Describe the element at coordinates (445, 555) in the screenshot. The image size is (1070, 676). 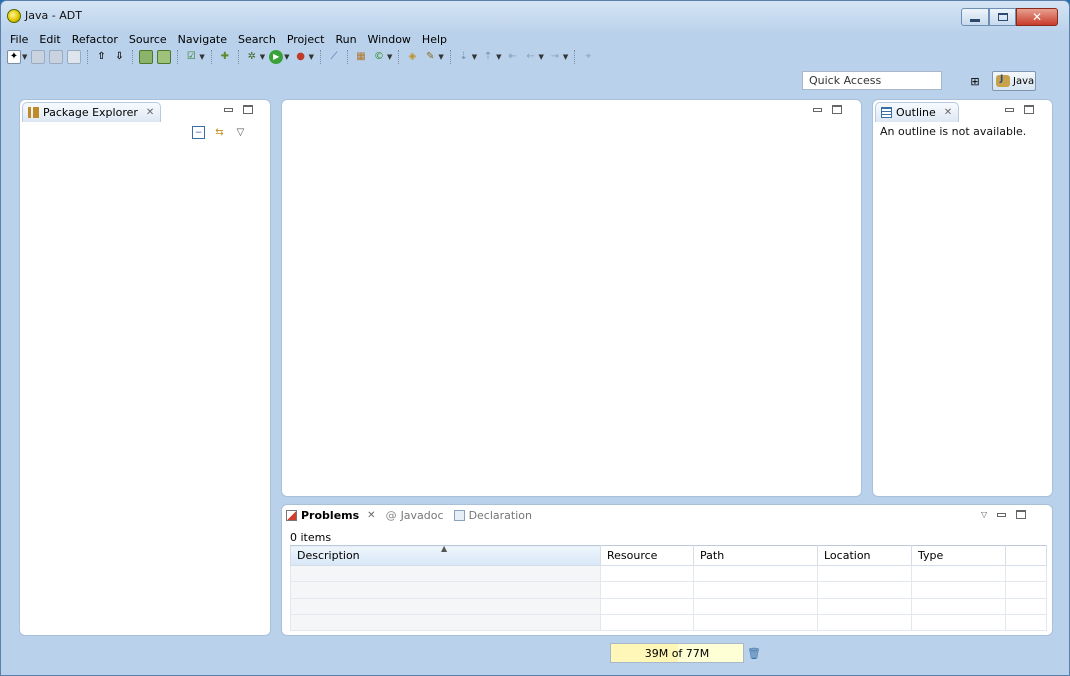
I see `column-description: ▲ Description` at that location.